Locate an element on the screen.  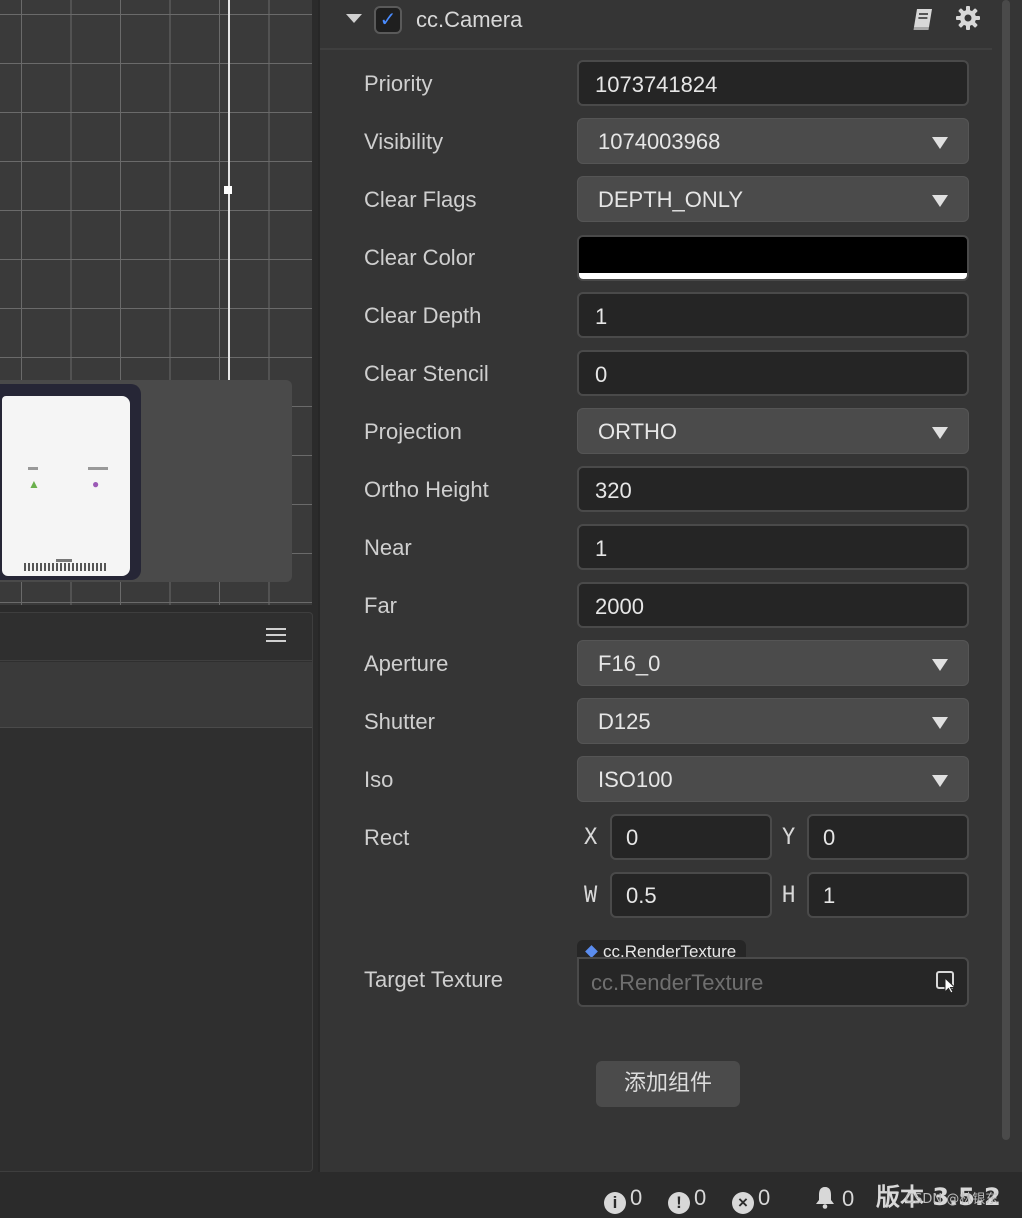
visibility-label: Visibility is located at coordinates (404, 141).